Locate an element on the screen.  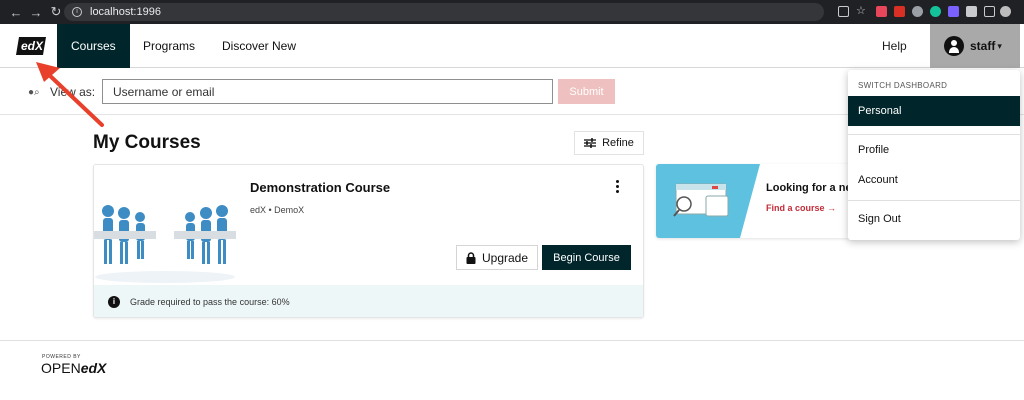
begin-course-button: Begin Course is located at coordinates (586, 257).